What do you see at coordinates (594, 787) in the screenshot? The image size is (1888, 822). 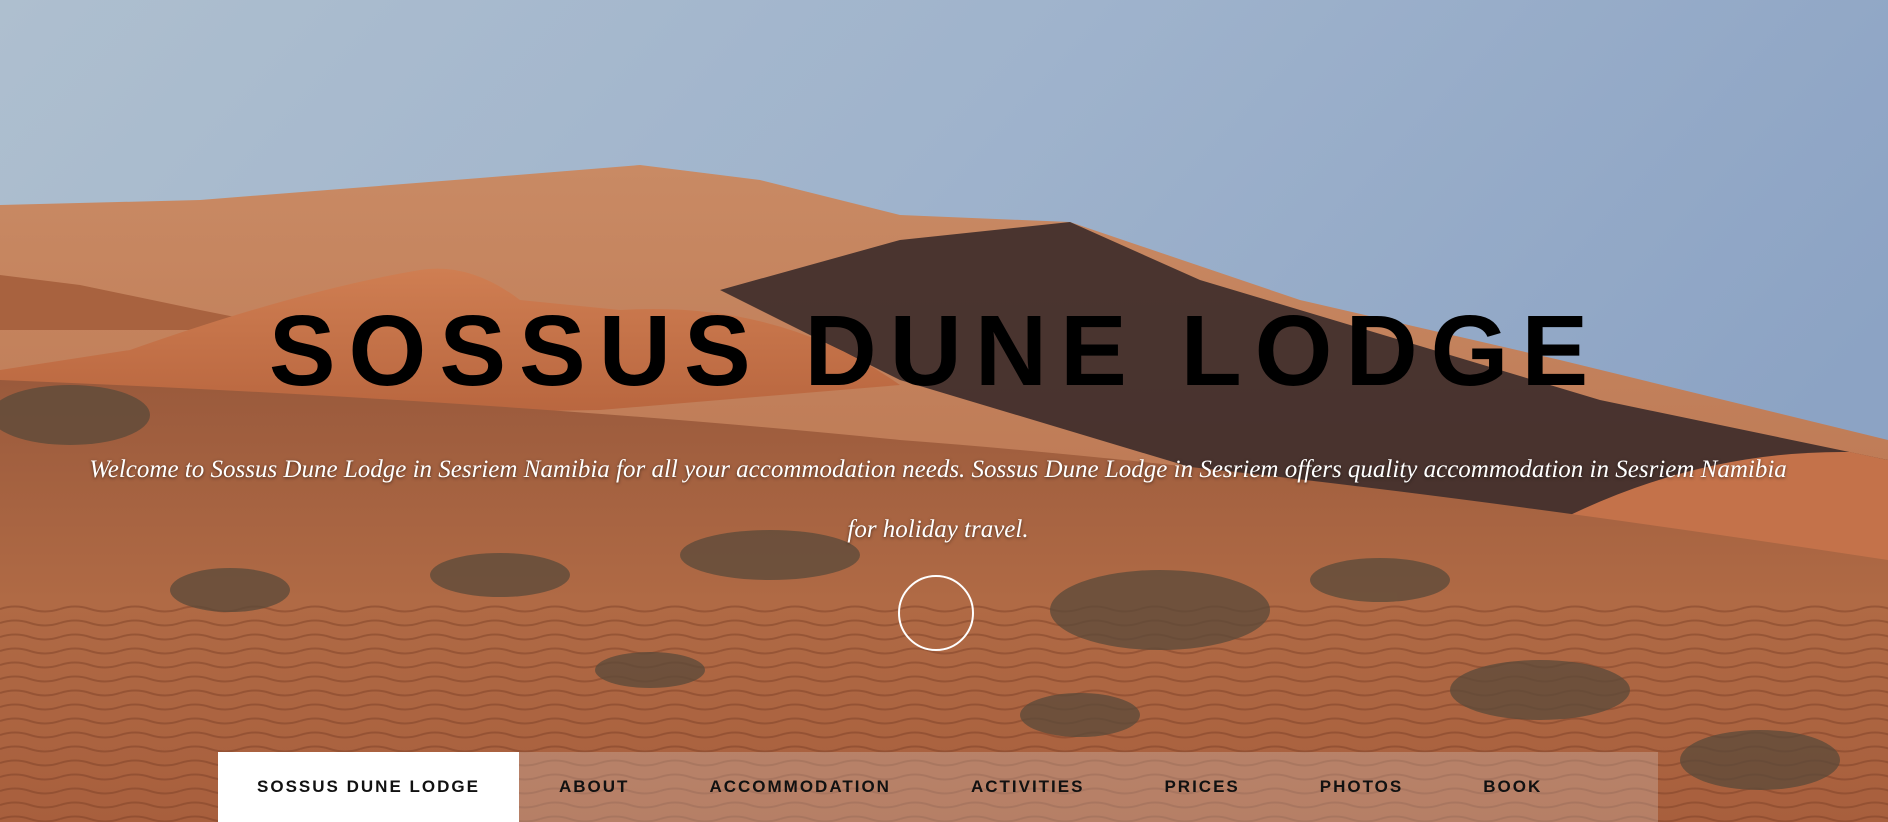 I see `nav-item-about: ABOUT` at bounding box center [594, 787].